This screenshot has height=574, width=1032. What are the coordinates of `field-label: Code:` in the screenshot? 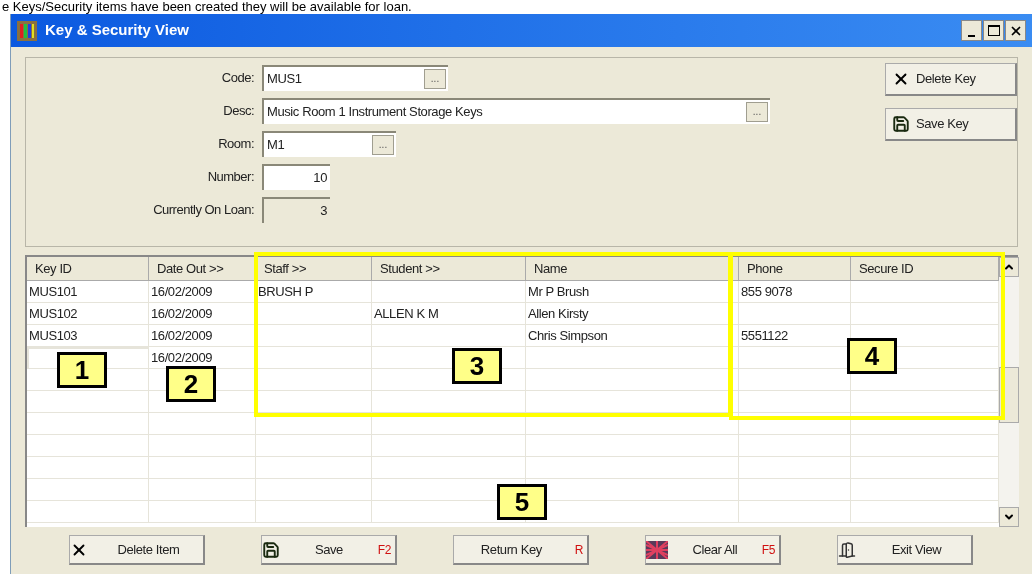 It's located at (237, 77).